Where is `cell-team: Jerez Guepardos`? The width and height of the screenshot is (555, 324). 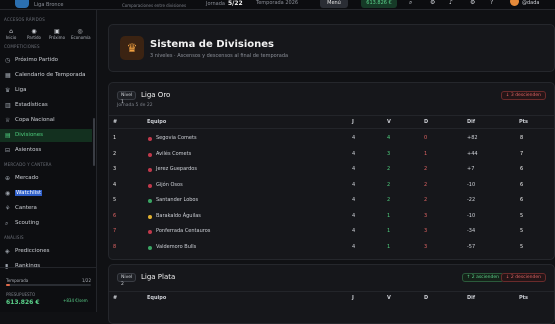 cell-team: Jerez Guepardos is located at coordinates (176, 169).